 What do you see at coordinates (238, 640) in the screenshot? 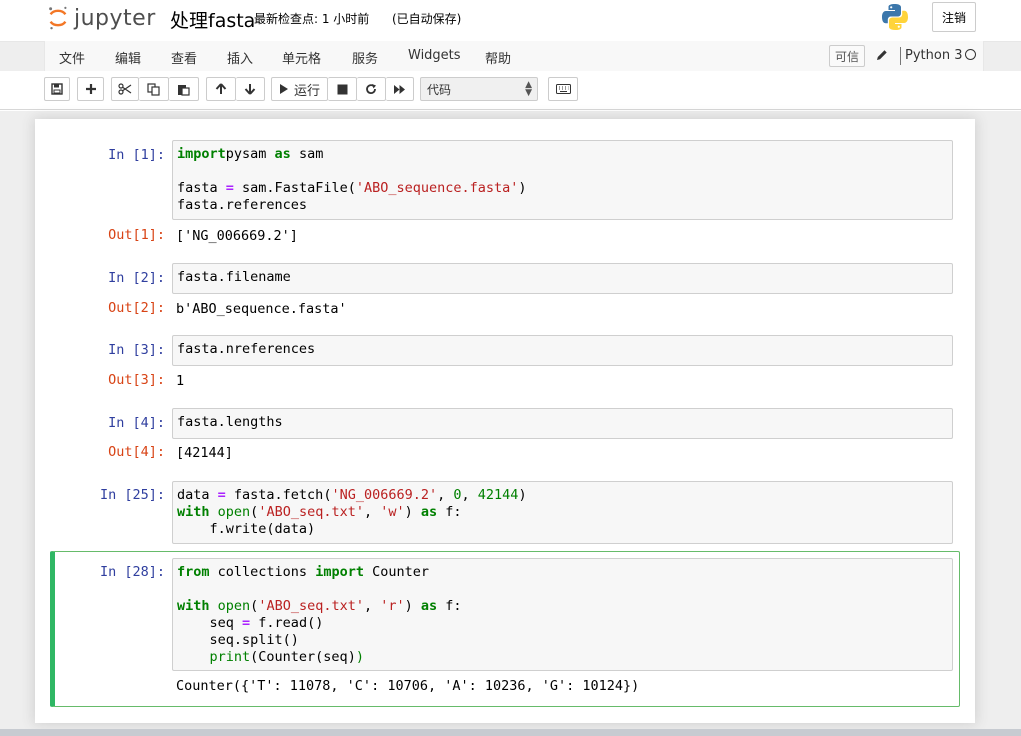
I see `code-token: seq.split()` at bounding box center [238, 640].